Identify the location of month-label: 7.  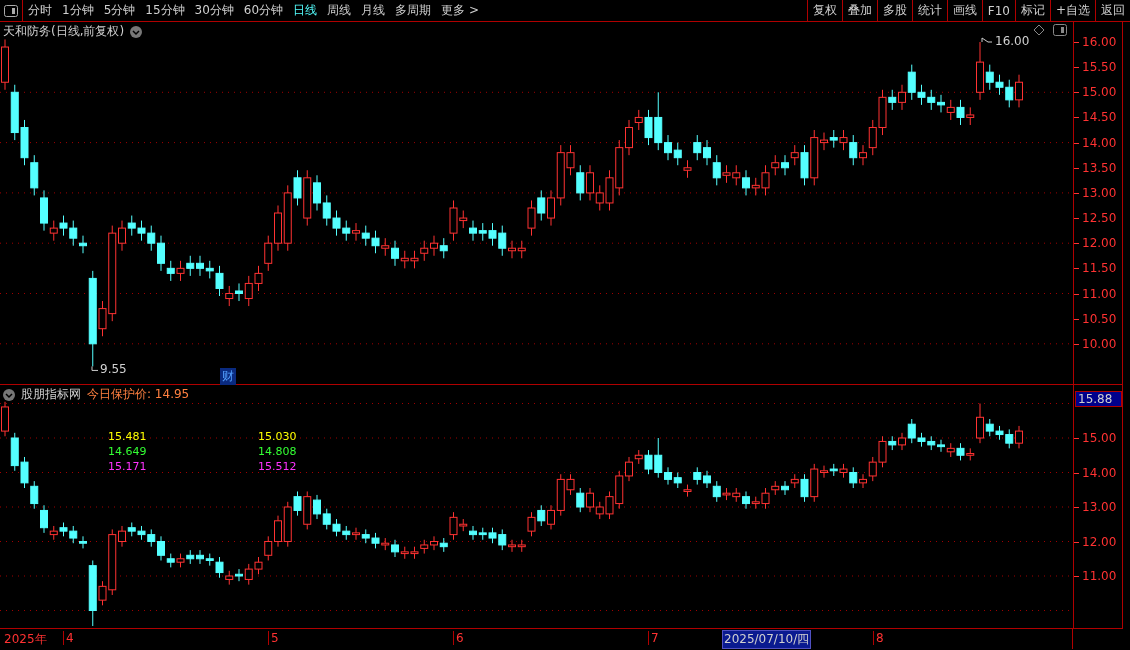
(653, 638).